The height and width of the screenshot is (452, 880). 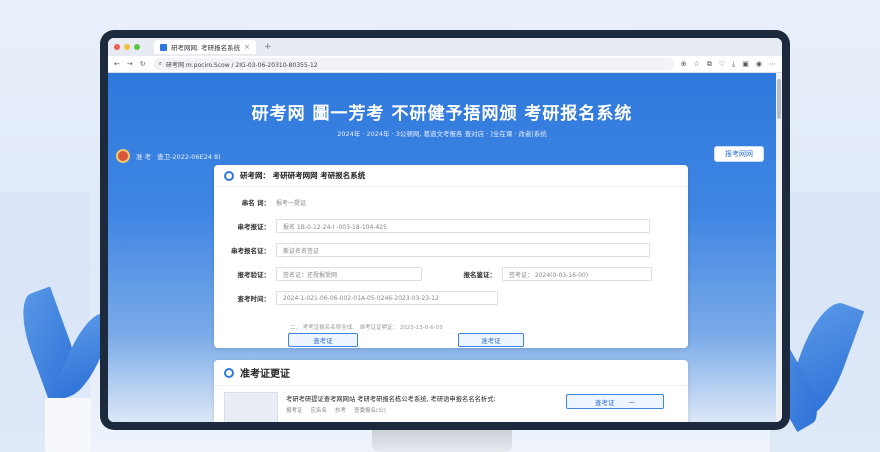 I want to click on browser-tab-bar: 研考网网. 考研报名系统 × +, so click(x=445, y=47).